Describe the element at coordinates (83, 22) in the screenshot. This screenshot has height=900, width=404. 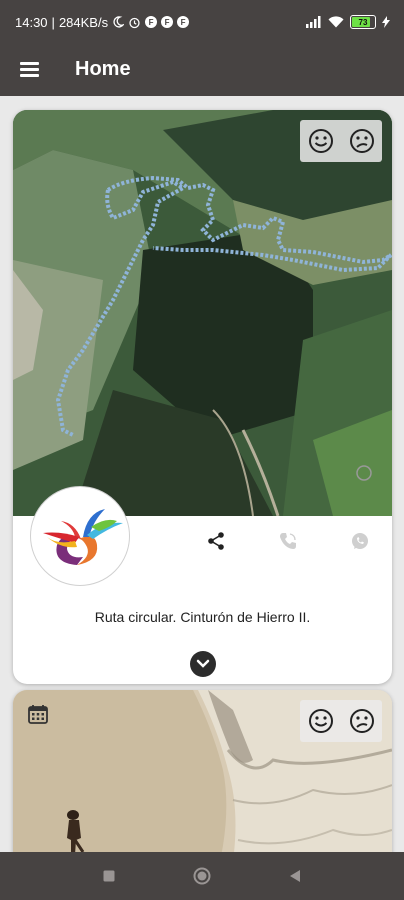
I see `network-speed: 284KB/s` at that location.